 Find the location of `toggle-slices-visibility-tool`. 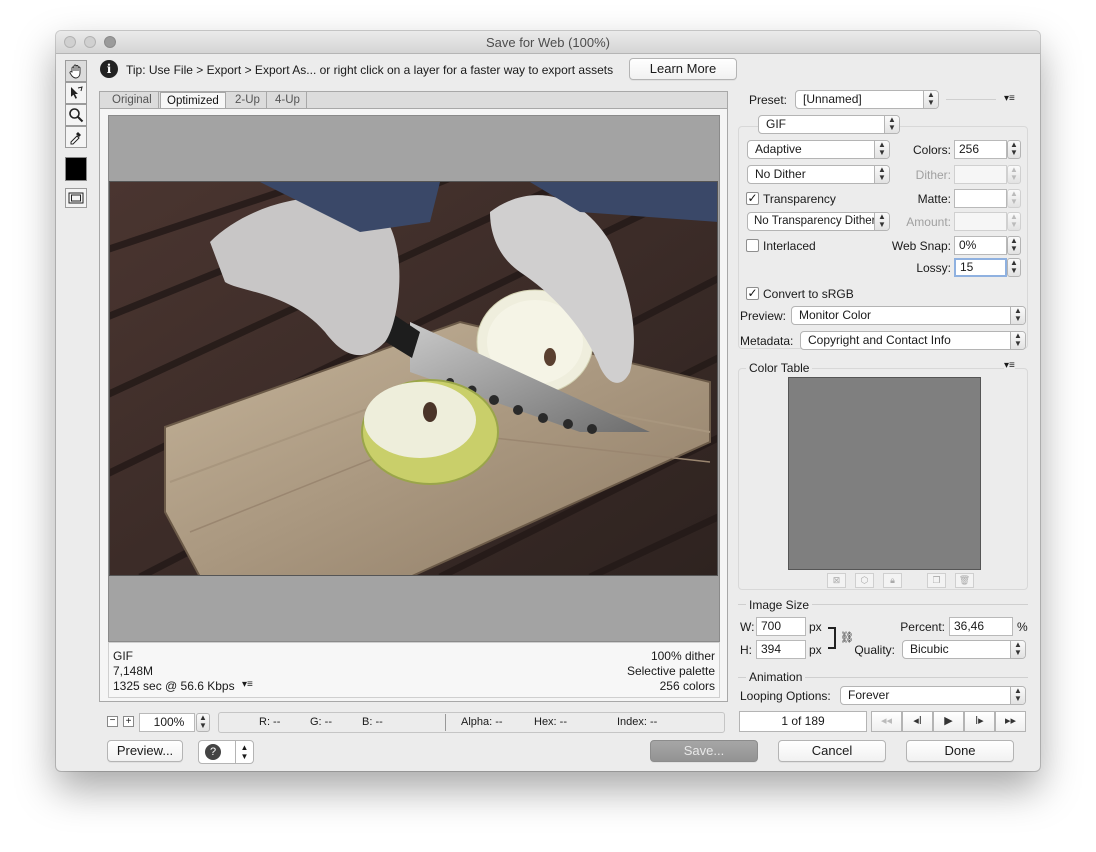

toggle-slices-visibility-tool is located at coordinates (76, 198).